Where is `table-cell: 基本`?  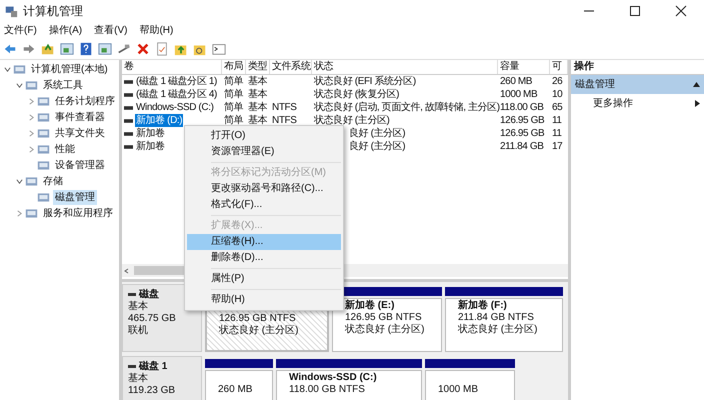
table-cell: 基本 is located at coordinates (258, 81).